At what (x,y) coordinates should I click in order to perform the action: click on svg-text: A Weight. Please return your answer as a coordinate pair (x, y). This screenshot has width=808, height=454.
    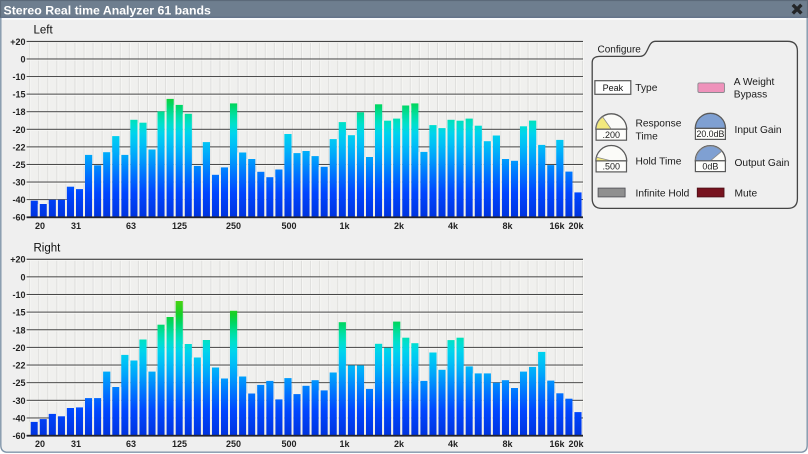
    Looking at the image, I should click on (754, 82).